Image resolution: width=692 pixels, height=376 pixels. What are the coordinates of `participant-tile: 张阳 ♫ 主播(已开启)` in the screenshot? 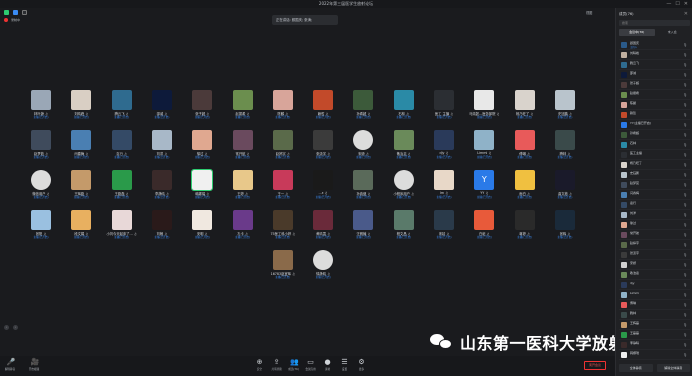 It's located at (41, 224).